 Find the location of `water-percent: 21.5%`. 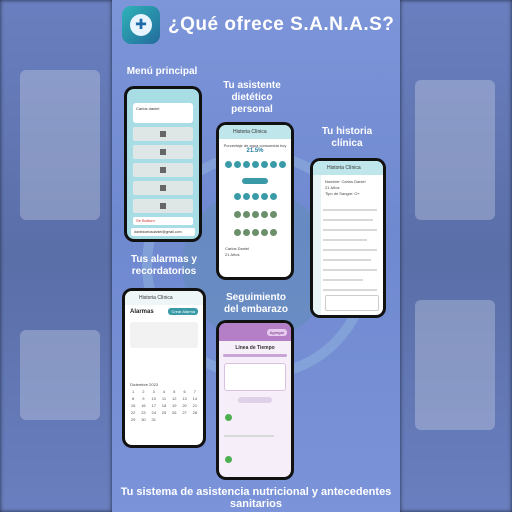

water-percent: 21.5% is located at coordinates (255, 151).